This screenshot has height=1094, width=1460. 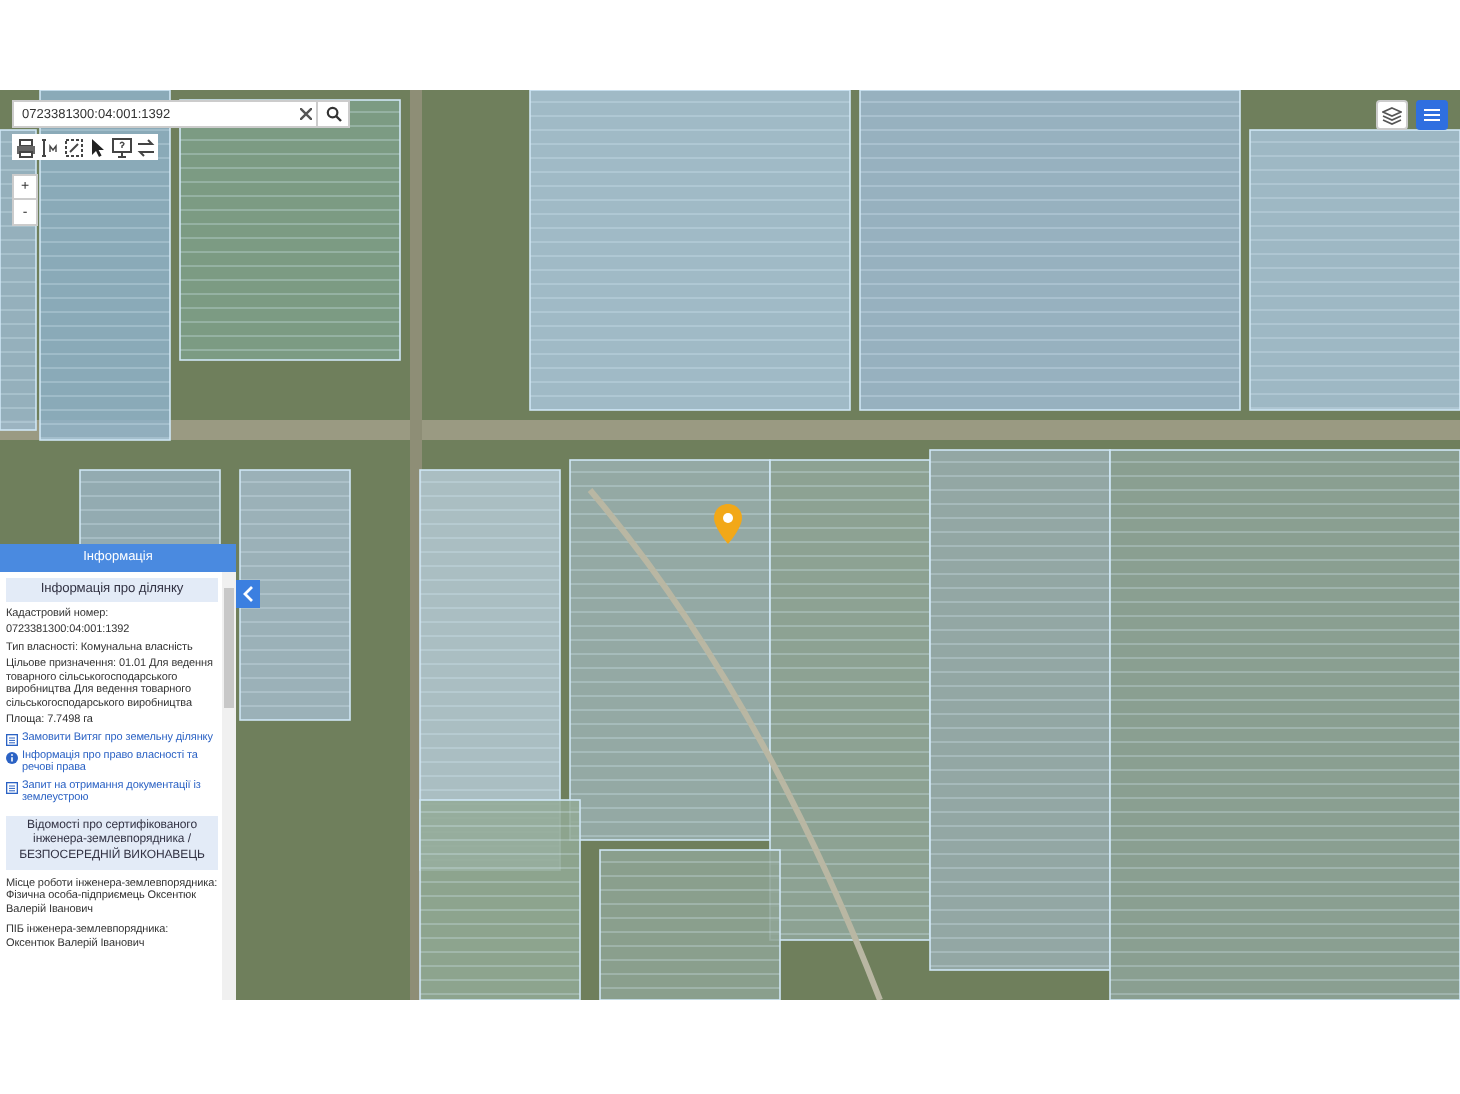 I want to click on search-button, so click(x=333, y=114).